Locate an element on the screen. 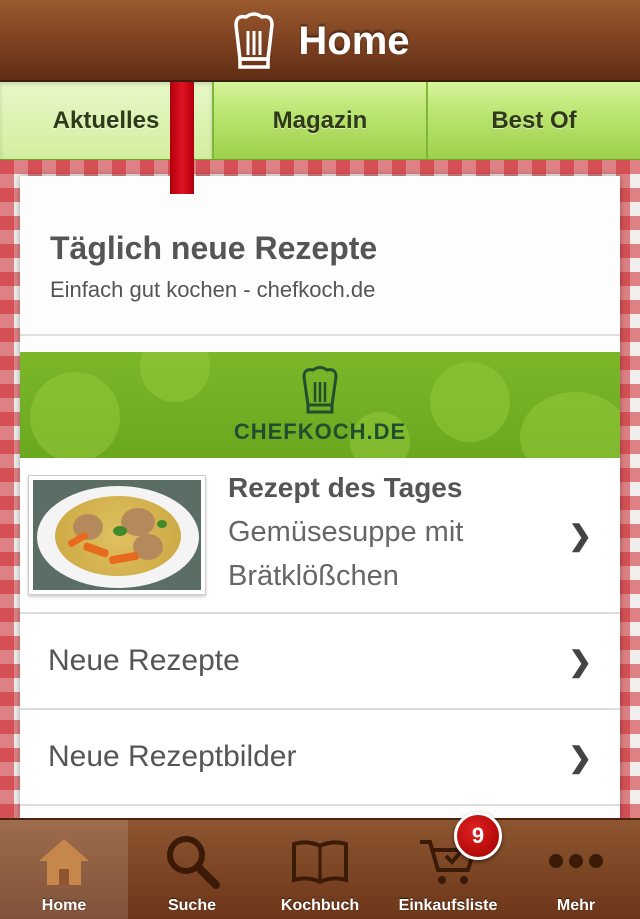  recipe-thumbnail is located at coordinates (117, 535).